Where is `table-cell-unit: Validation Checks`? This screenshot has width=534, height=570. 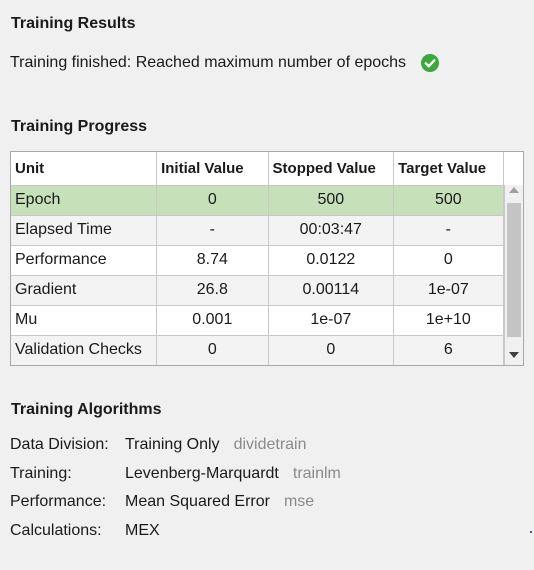
table-cell-unit: Validation Checks is located at coordinates (84, 350).